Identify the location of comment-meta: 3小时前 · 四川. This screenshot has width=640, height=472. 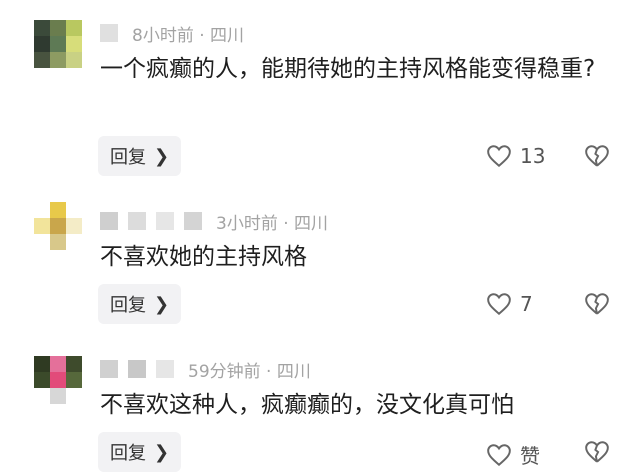
(214, 221).